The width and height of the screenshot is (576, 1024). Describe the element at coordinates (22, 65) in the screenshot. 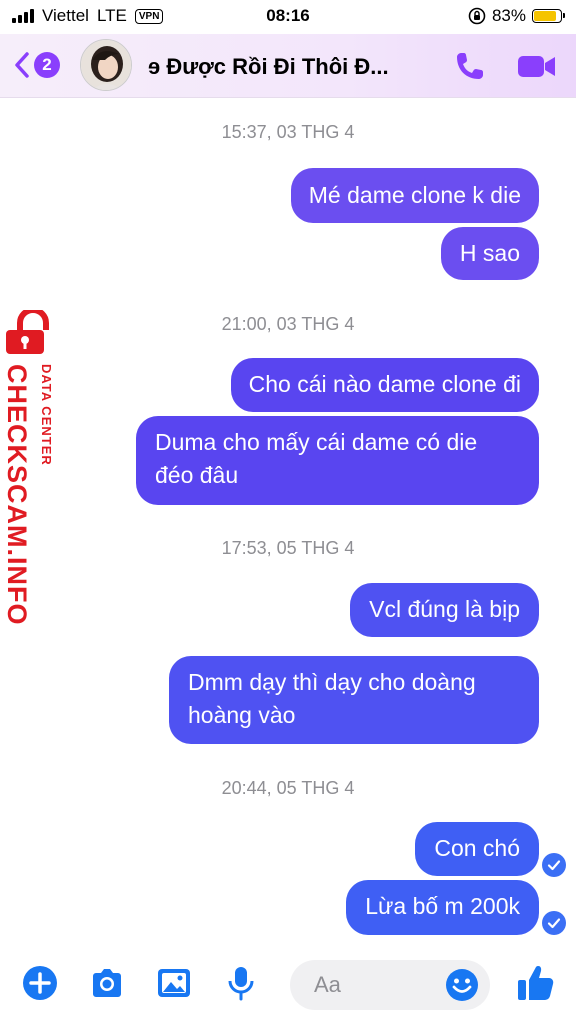

I see `chevron-left-icon` at that location.